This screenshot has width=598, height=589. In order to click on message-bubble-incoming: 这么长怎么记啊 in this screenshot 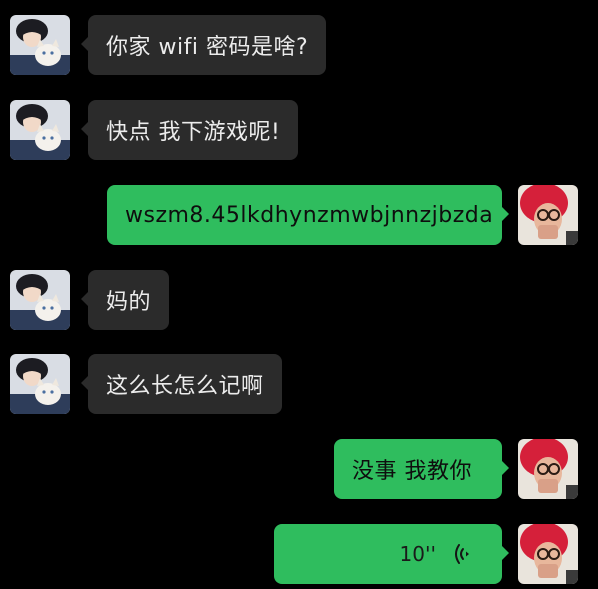, I will do `click(181, 384)`.